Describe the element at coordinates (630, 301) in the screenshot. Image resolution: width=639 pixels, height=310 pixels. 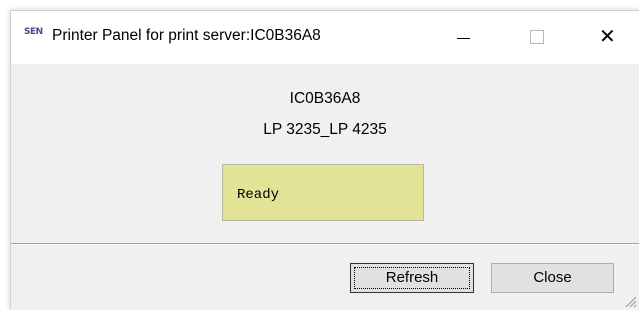
I see `resize-grip-icon` at that location.